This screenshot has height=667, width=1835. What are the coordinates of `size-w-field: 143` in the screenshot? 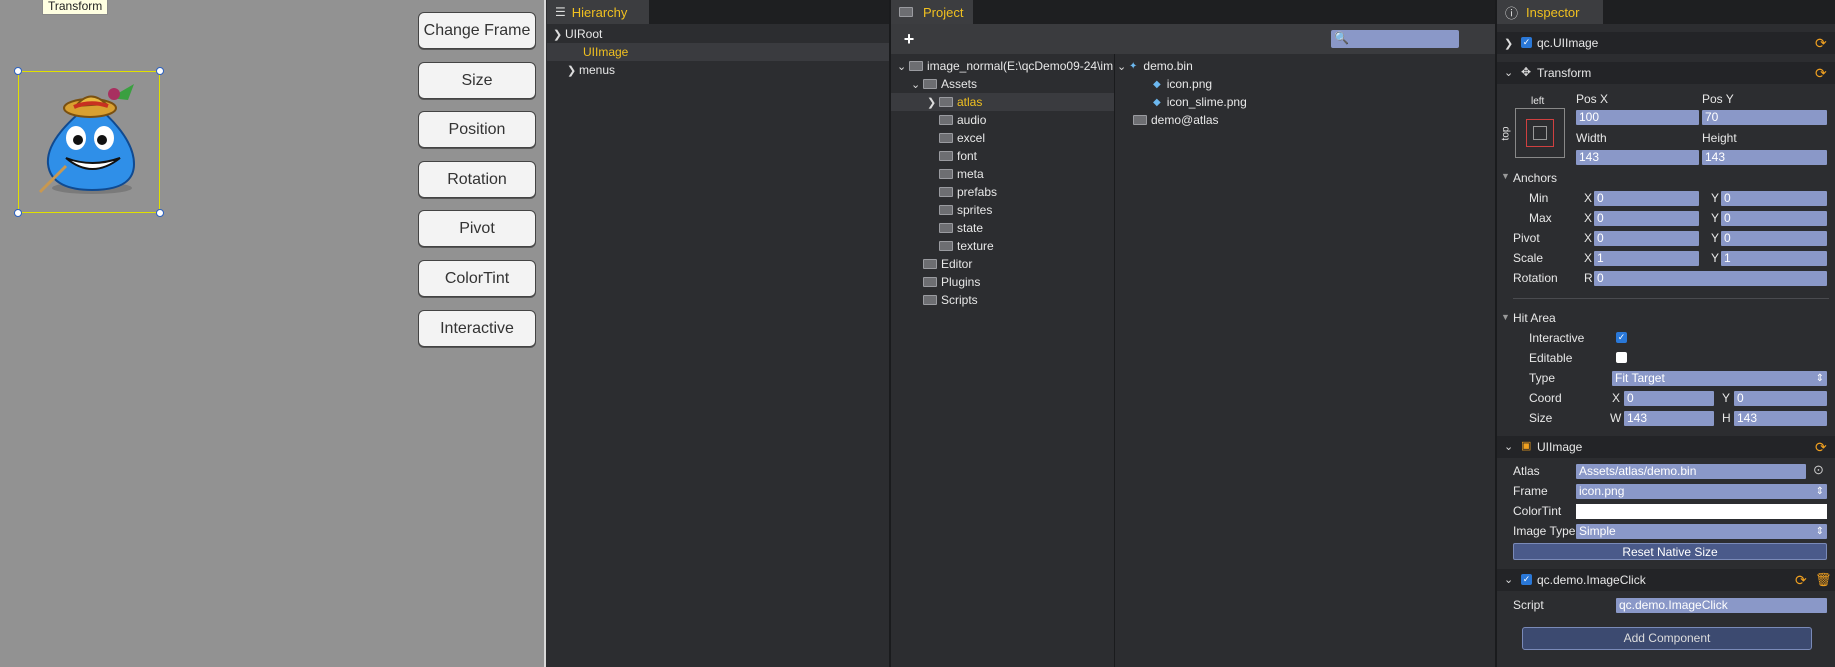 It's located at (1669, 418).